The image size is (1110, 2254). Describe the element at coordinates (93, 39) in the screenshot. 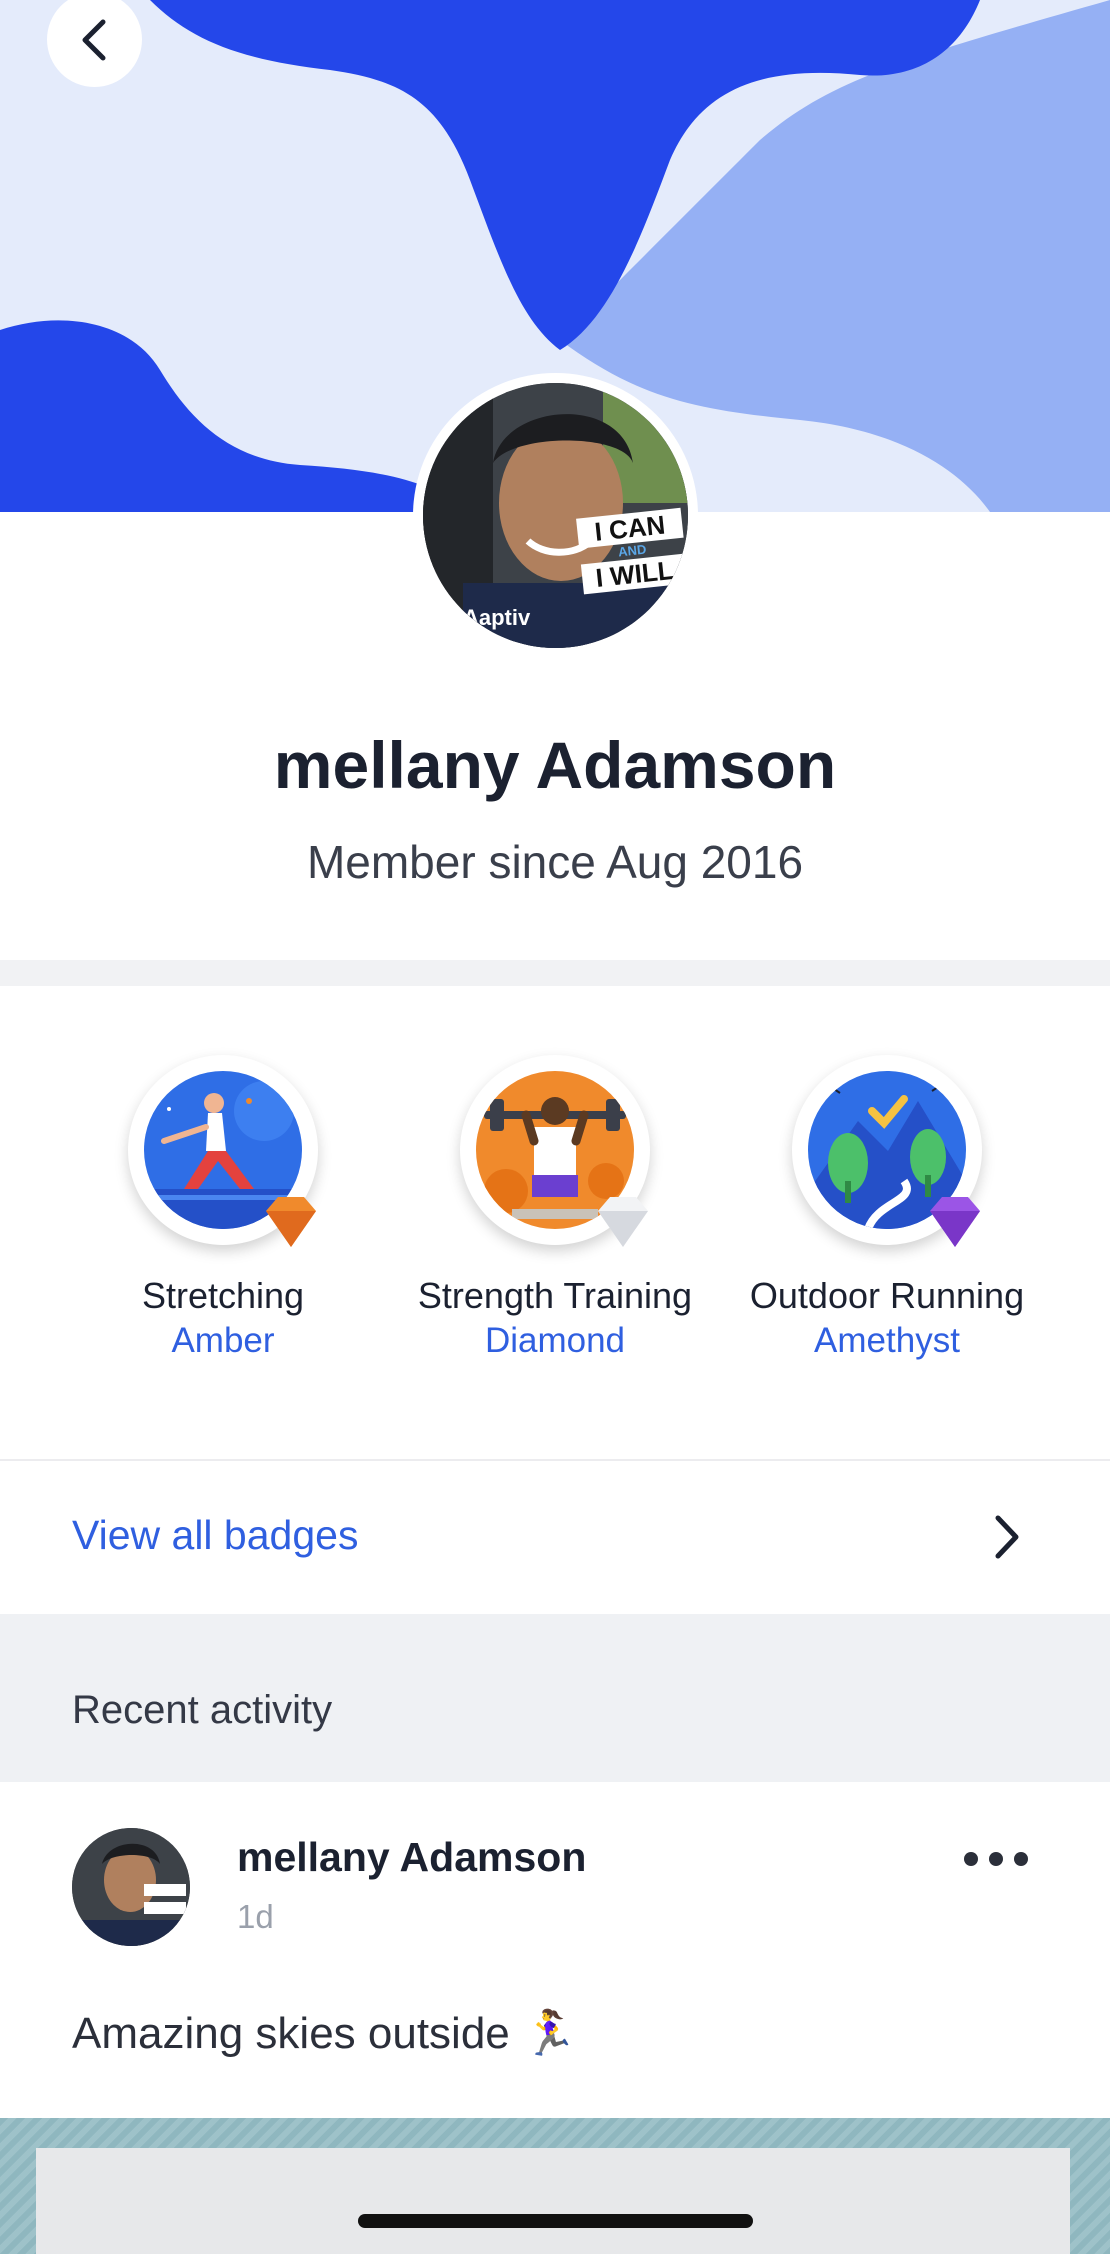

I see `chevron-left-icon` at that location.